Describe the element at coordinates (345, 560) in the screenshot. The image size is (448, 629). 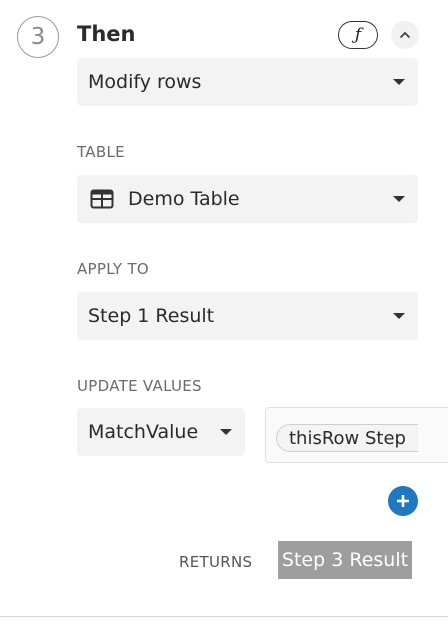
I see `returns-value-badge: Step 3 Result` at that location.